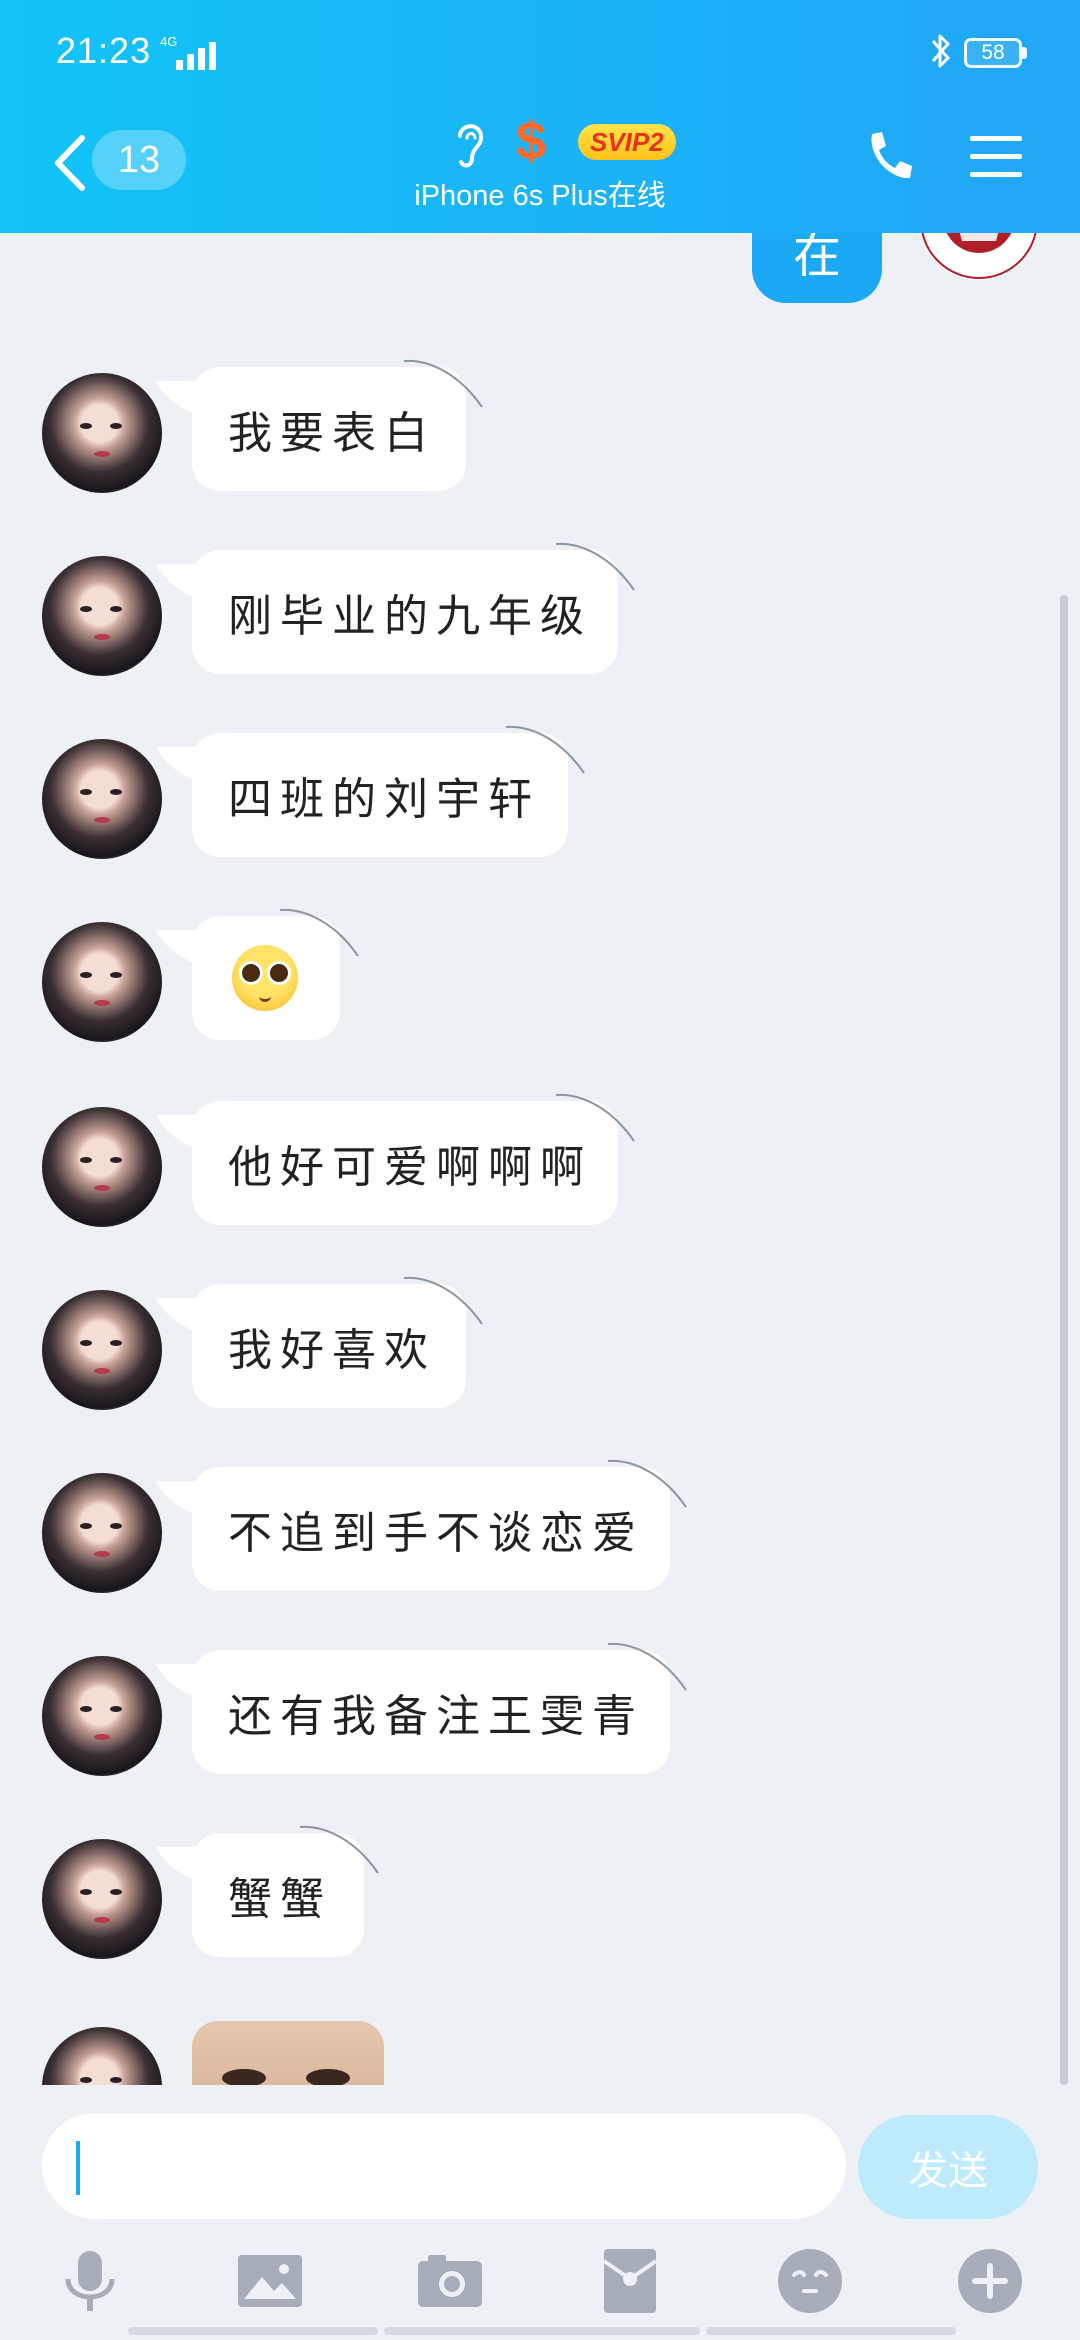 Image resolution: width=1080 pixels, height=2340 pixels. What do you see at coordinates (288, 2053) in the screenshot?
I see `photo-message` at bounding box center [288, 2053].